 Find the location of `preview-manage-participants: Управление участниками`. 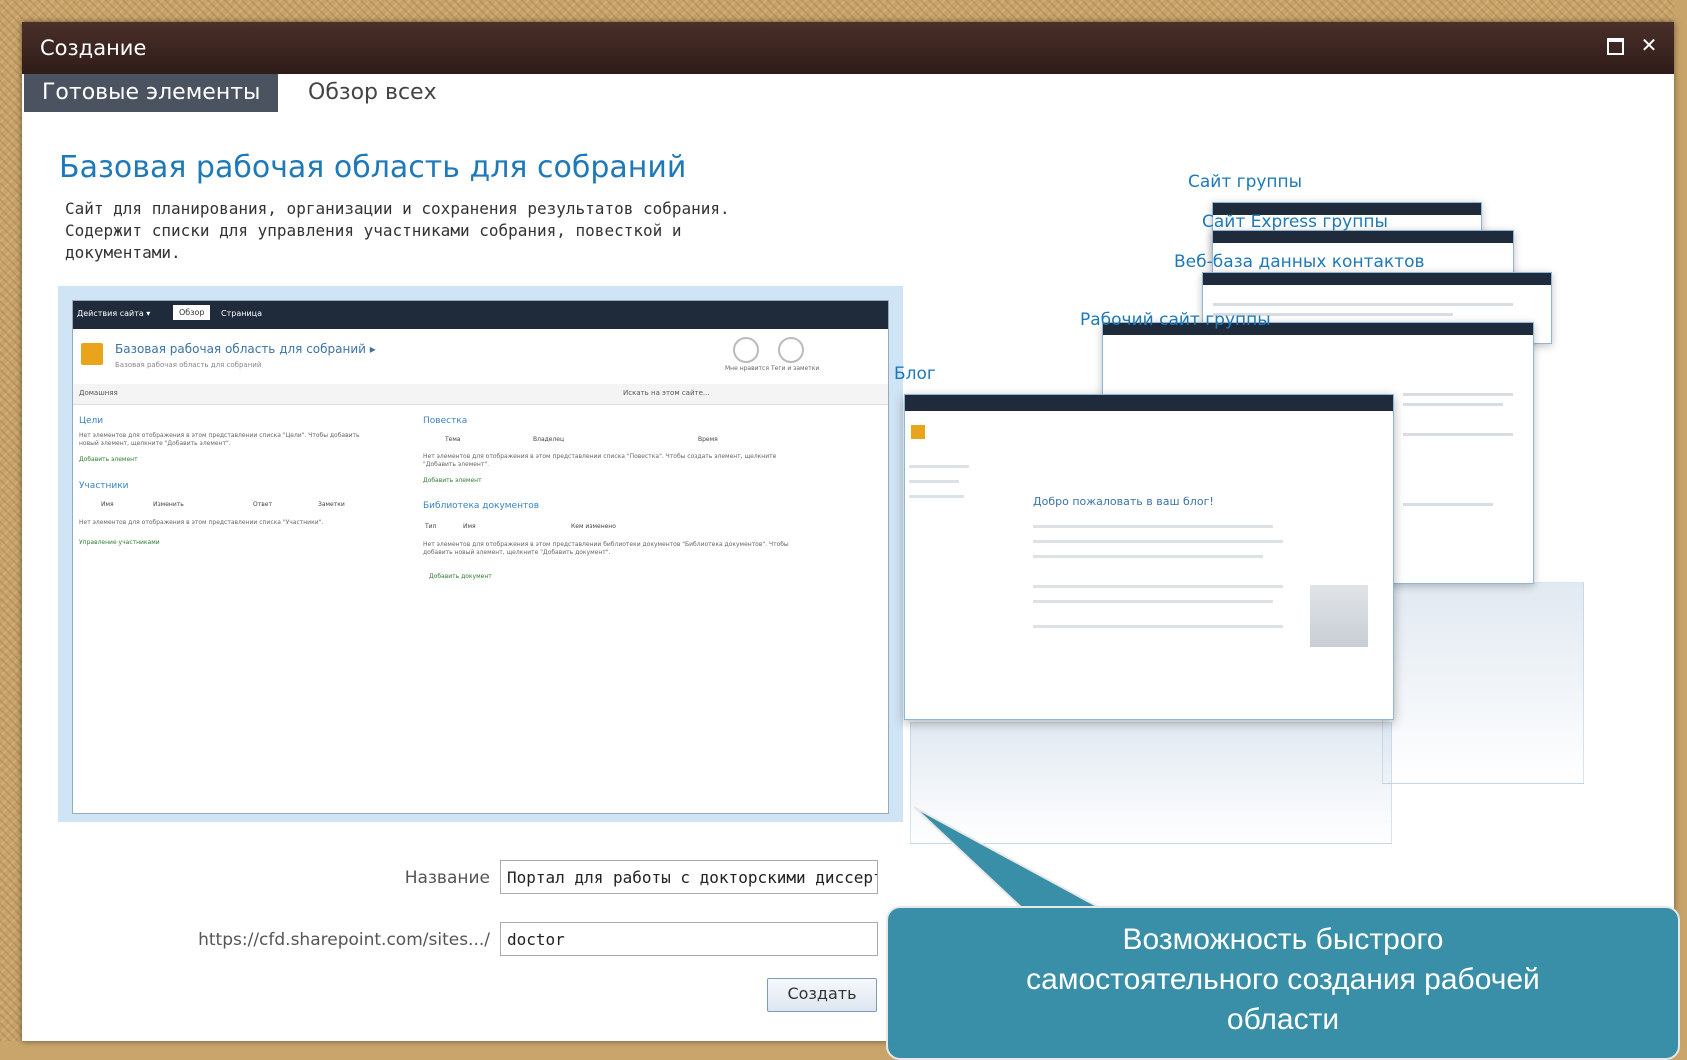

preview-manage-participants: Управление участниками is located at coordinates (119, 542).